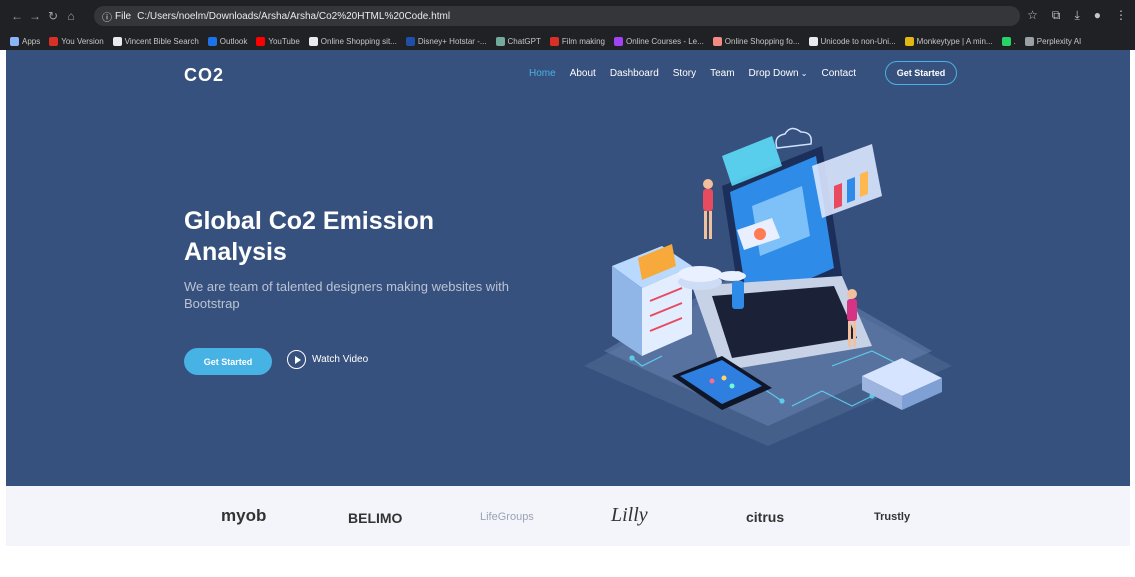 This screenshot has width=1135, height=577. I want to click on nav-get-started-button: Get Started, so click(921, 73).